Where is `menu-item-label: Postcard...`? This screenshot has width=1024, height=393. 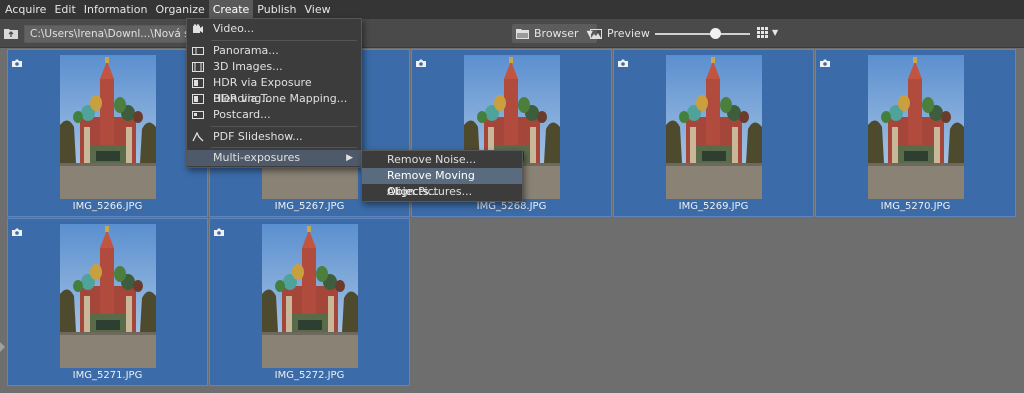
menu-item-label: Postcard... is located at coordinates (242, 114).